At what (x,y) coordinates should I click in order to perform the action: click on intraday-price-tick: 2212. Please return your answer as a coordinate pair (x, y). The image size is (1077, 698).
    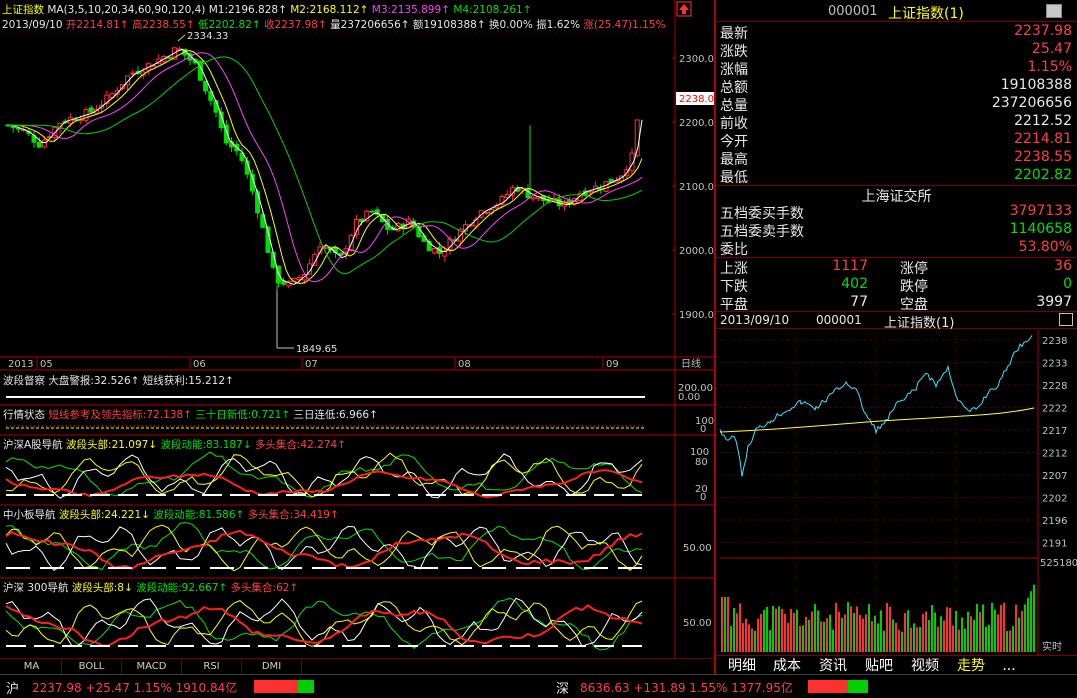
    Looking at the image, I should click on (1054, 454).